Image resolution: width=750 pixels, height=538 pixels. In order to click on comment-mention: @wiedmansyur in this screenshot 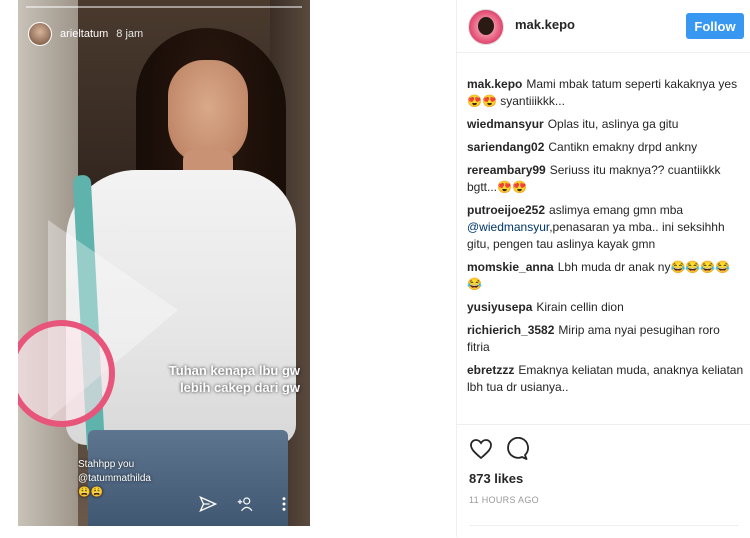, I will do `click(508, 227)`.